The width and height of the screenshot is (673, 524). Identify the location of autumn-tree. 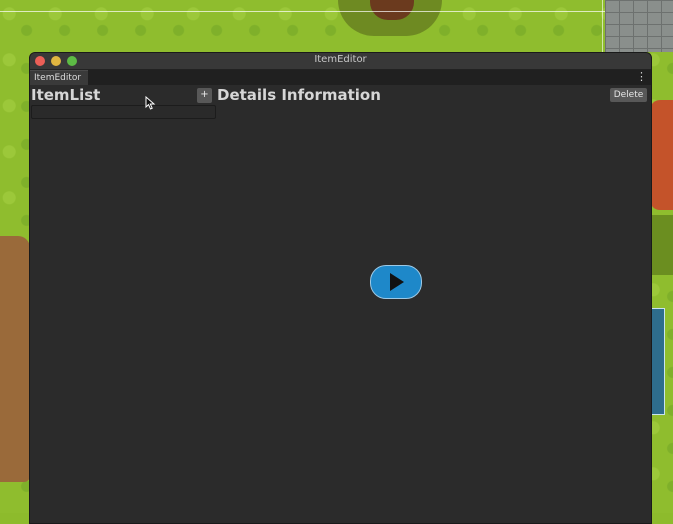
(661, 155).